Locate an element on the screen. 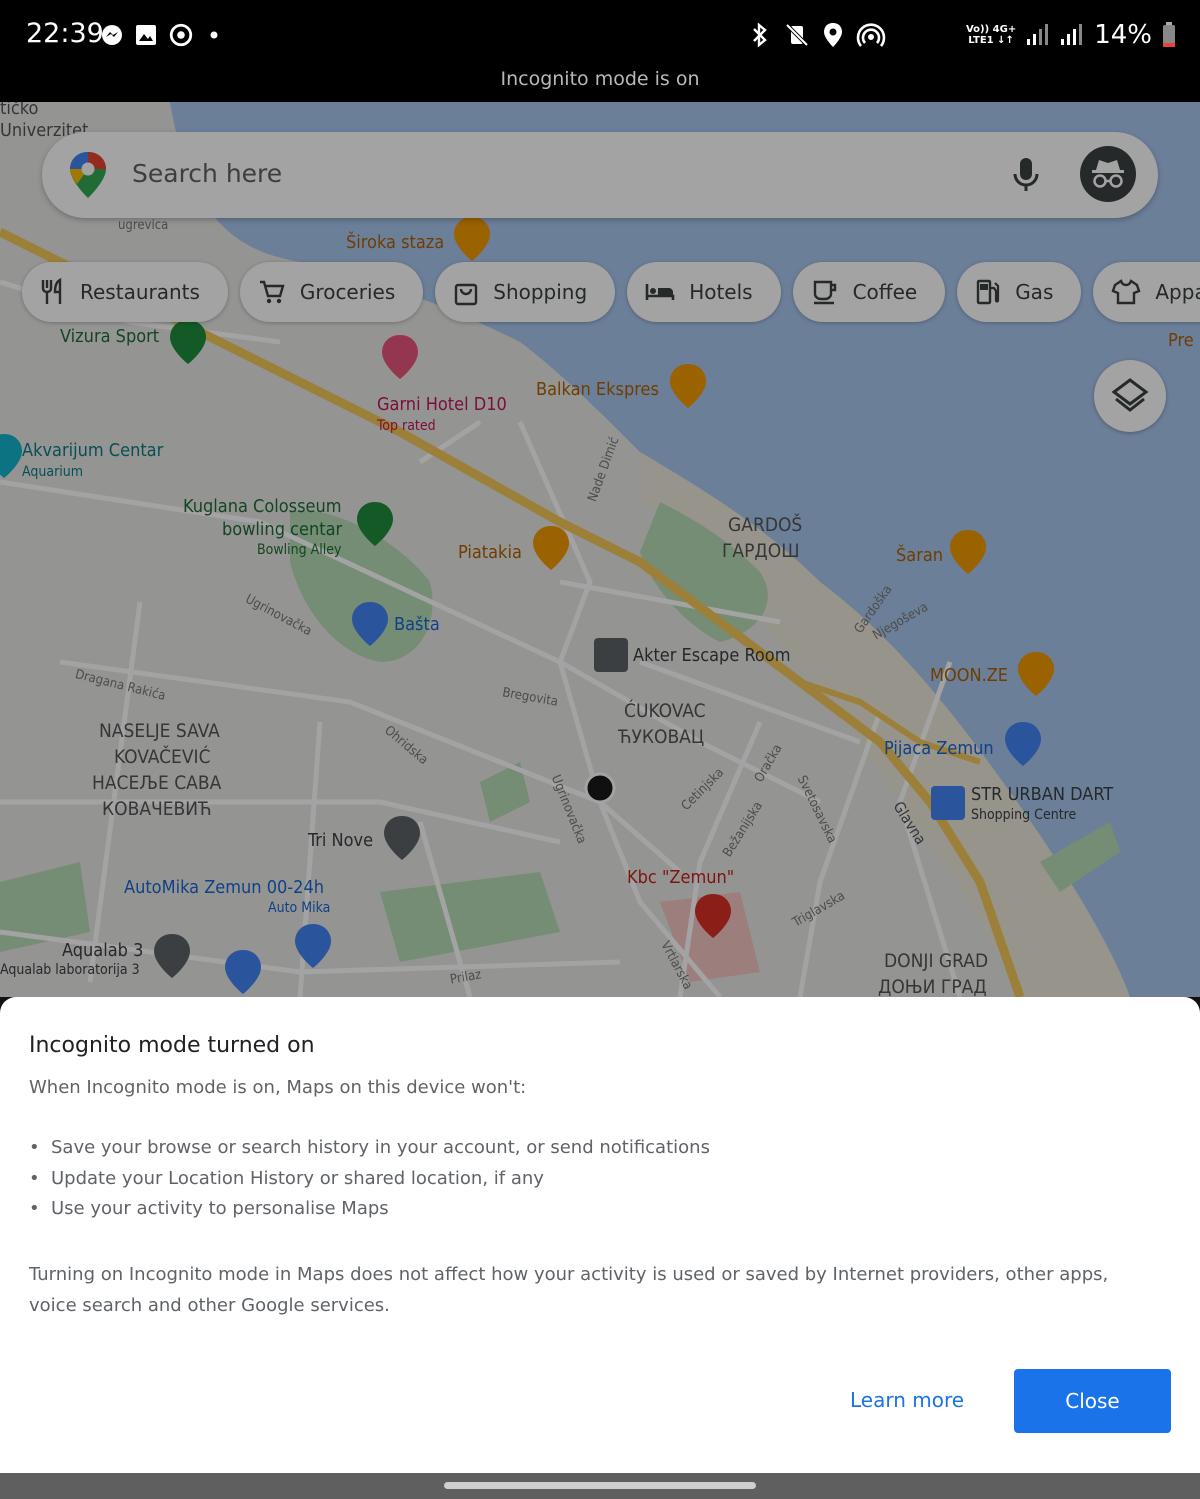 This screenshot has width=1200, height=1499. home-gesture-handle is located at coordinates (600, 1485).